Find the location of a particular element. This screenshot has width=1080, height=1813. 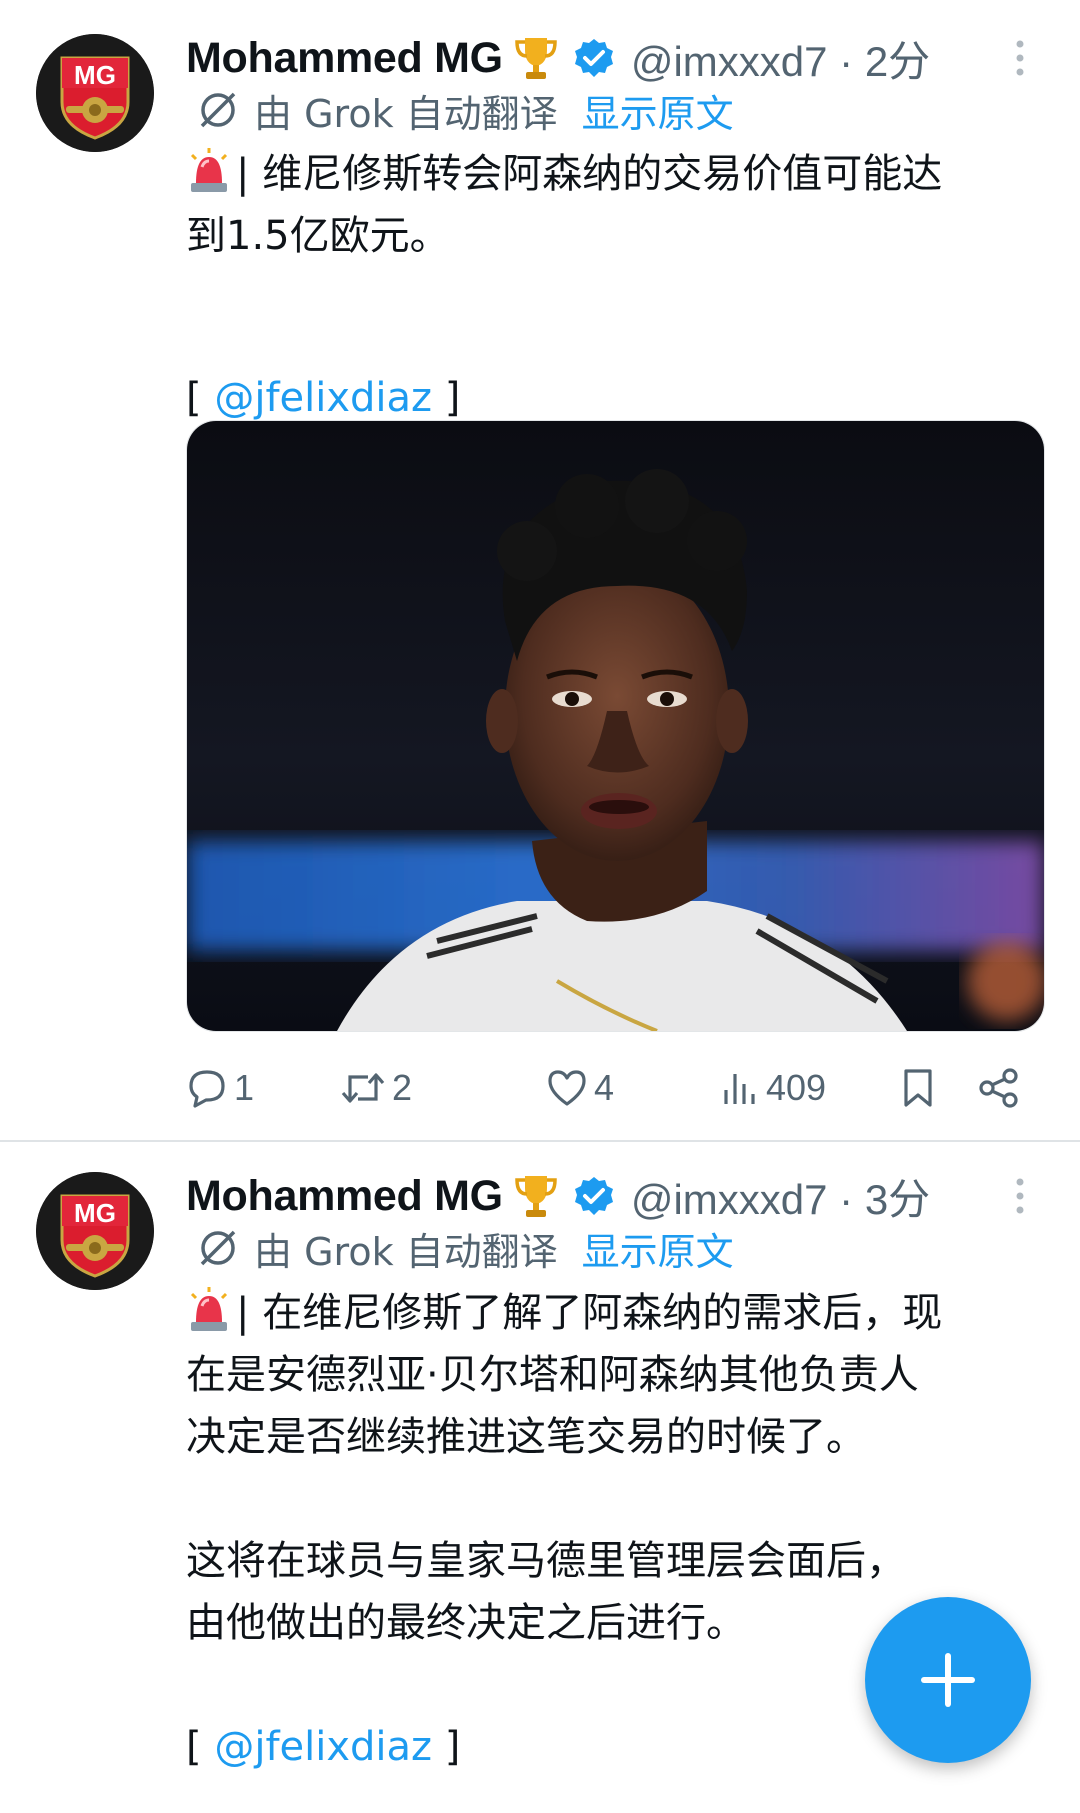

views-button: 409 is located at coordinates (773, 1088).